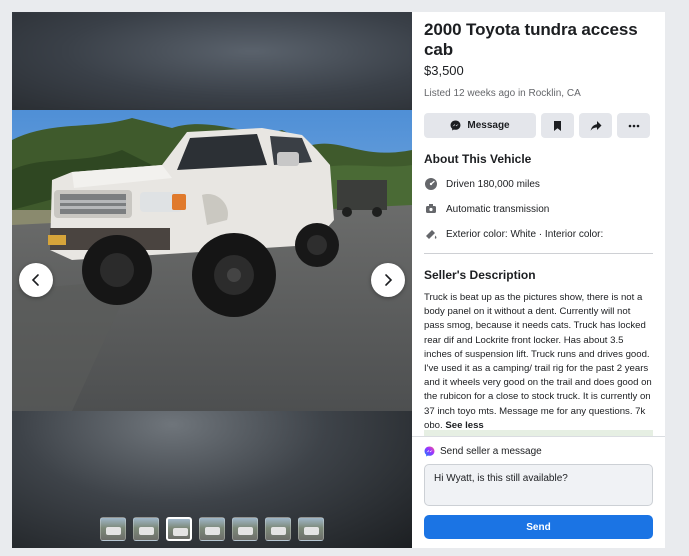 The width and height of the screenshot is (689, 556). I want to click on spec-mileage-text: Driven 180,000 miles, so click(493, 184).